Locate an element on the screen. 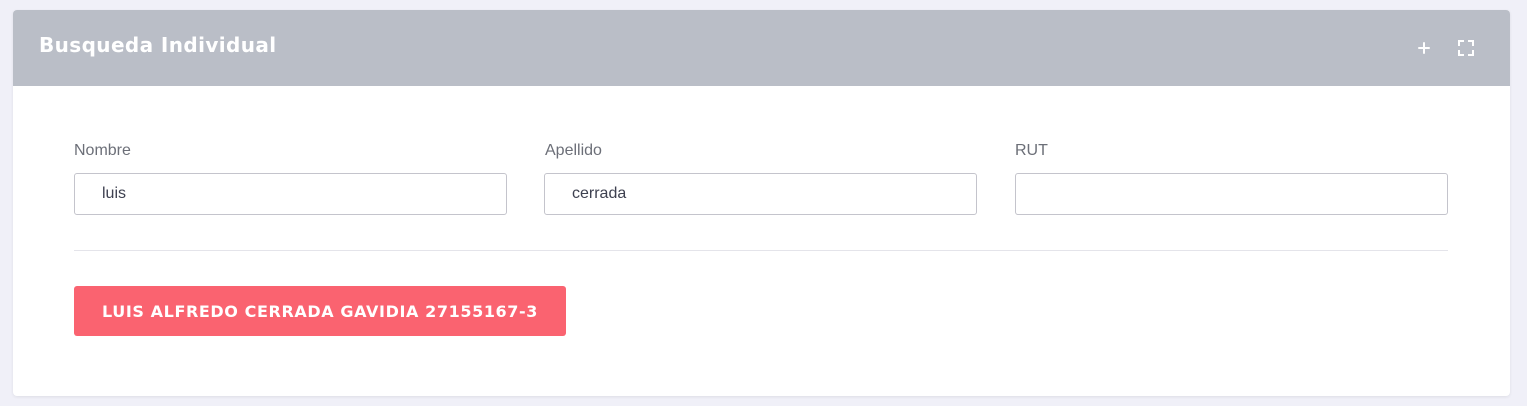 The width and height of the screenshot is (1527, 406). plus-icon is located at coordinates (1424, 48).